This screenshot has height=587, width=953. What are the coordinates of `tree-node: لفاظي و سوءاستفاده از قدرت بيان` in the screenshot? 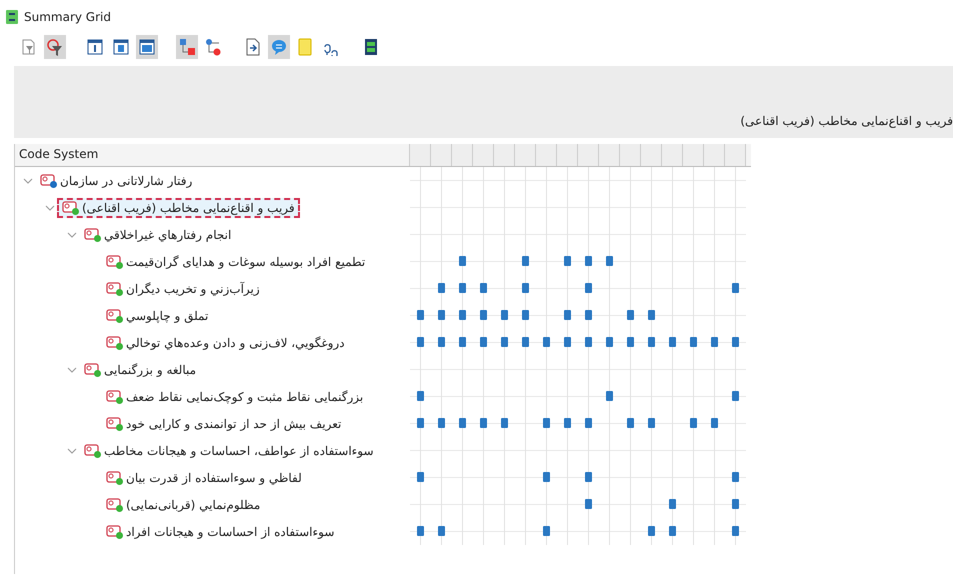 It's located at (204, 478).